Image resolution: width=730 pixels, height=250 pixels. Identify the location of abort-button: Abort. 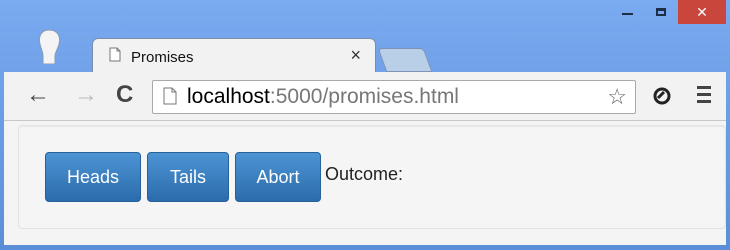
(278, 177).